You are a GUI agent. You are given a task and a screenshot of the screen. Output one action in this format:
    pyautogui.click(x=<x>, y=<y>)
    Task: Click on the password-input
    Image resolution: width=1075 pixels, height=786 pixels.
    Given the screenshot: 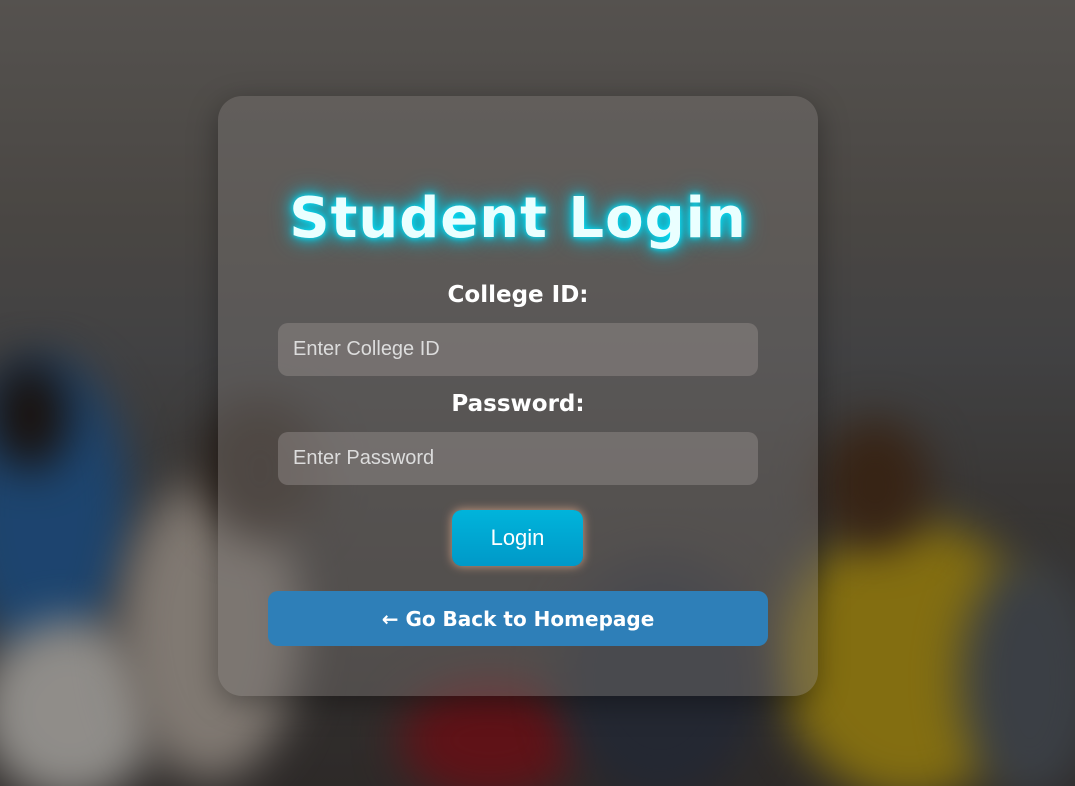 What is the action you would take?
    pyautogui.click(x=518, y=458)
    